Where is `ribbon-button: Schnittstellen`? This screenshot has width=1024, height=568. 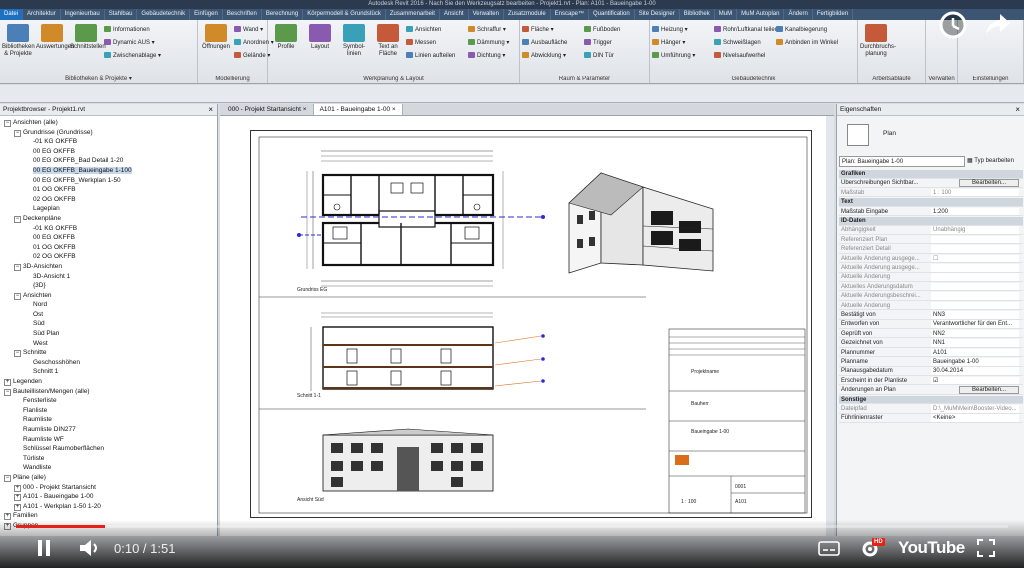 ribbon-button: Schnittstellen is located at coordinates (88, 37).